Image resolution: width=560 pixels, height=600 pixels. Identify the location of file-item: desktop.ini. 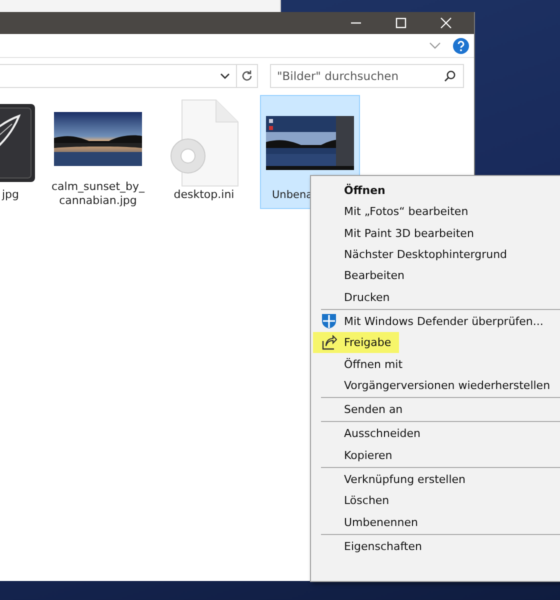
(204, 152).